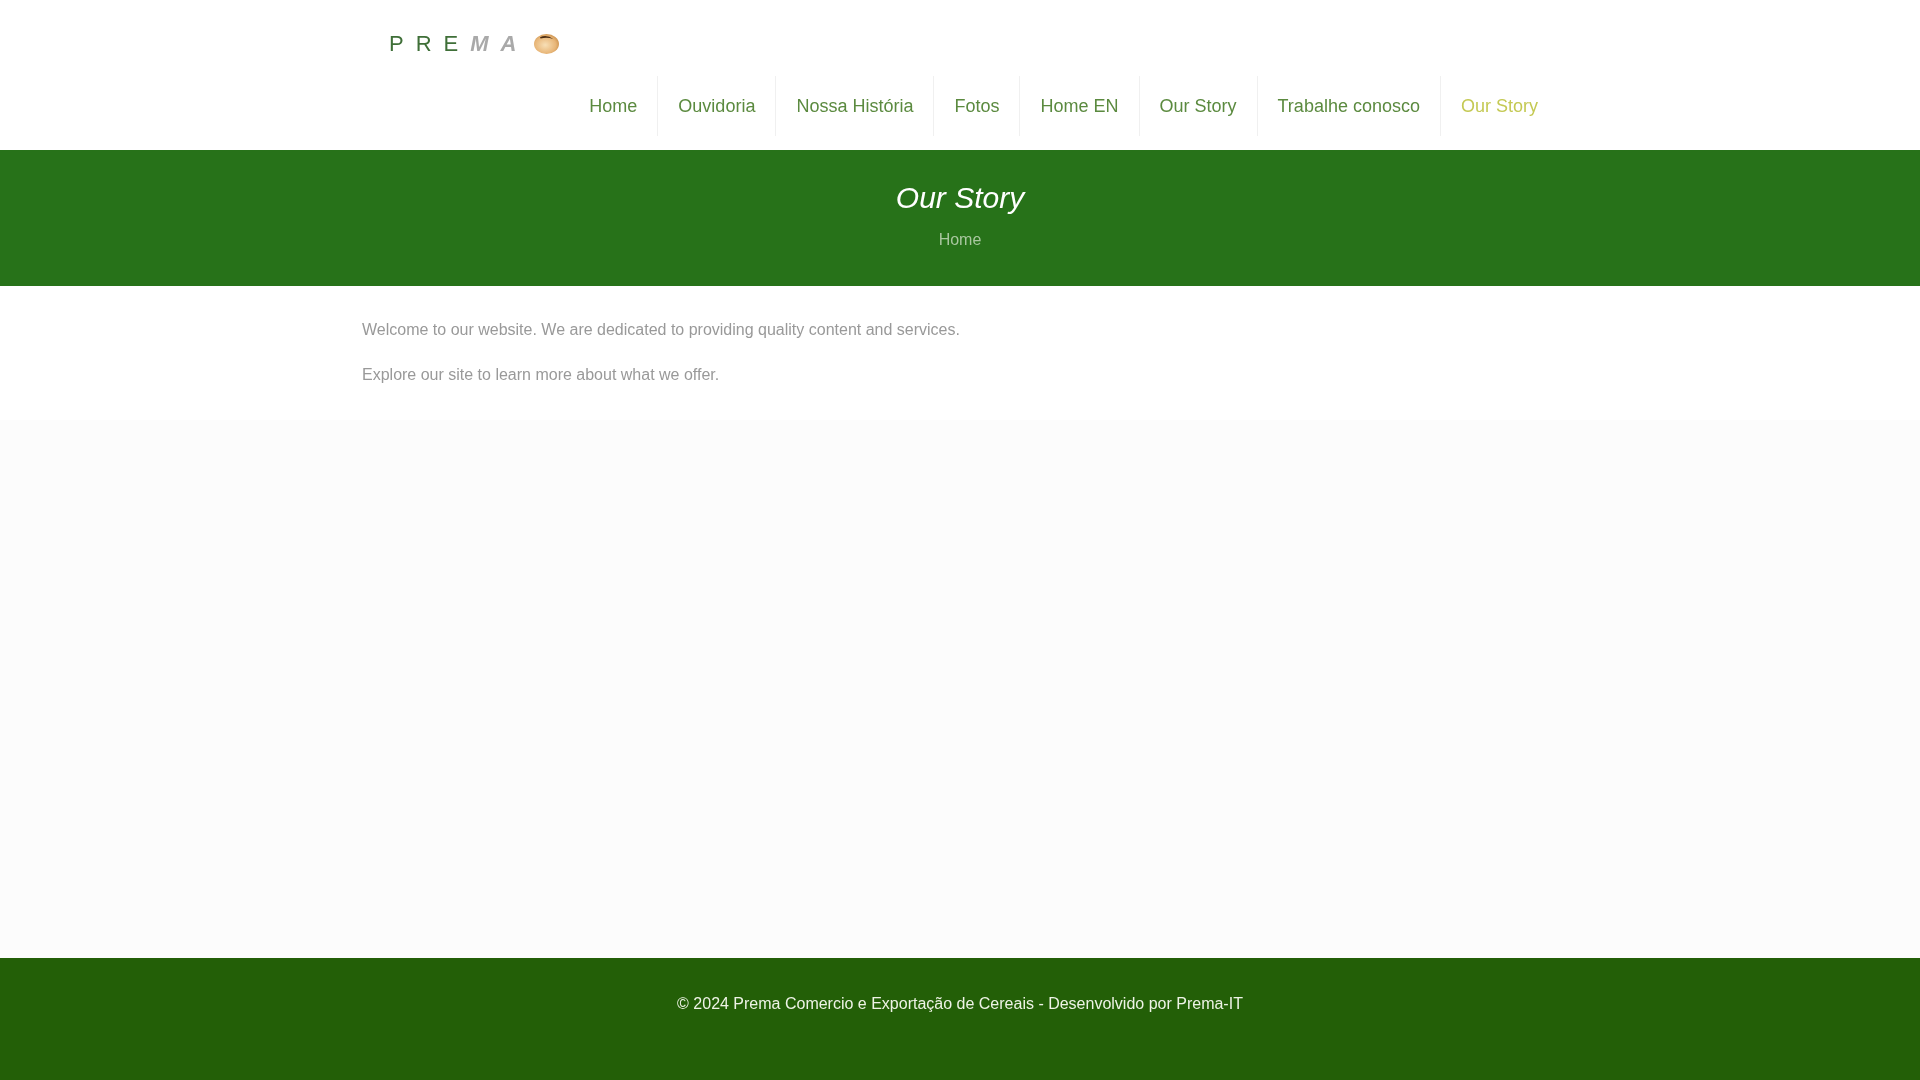 This screenshot has width=1920, height=1080. Describe the element at coordinates (661, 330) in the screenshot. I see `body-text: Welcome to our website. We are dedicated to providing quality content and services.` at that location.